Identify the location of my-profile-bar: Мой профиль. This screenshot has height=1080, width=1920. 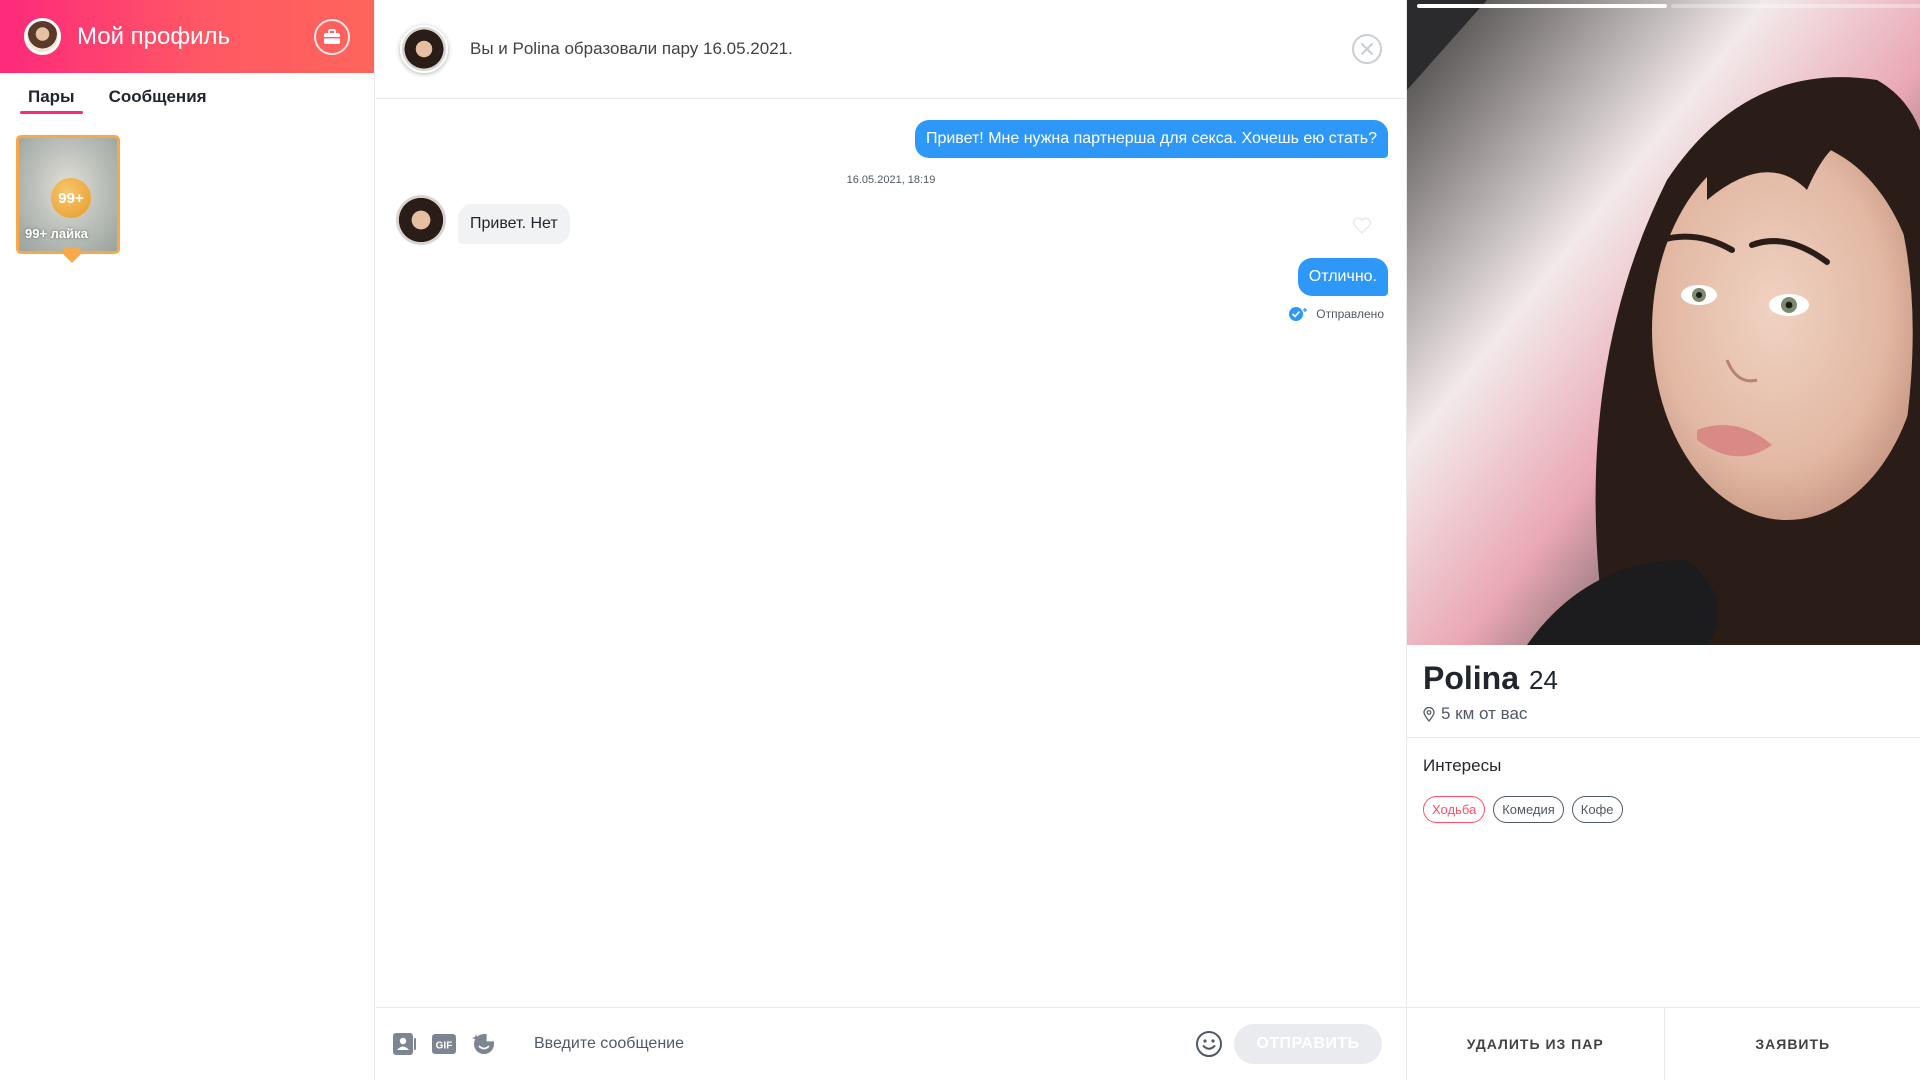
(187, 36).